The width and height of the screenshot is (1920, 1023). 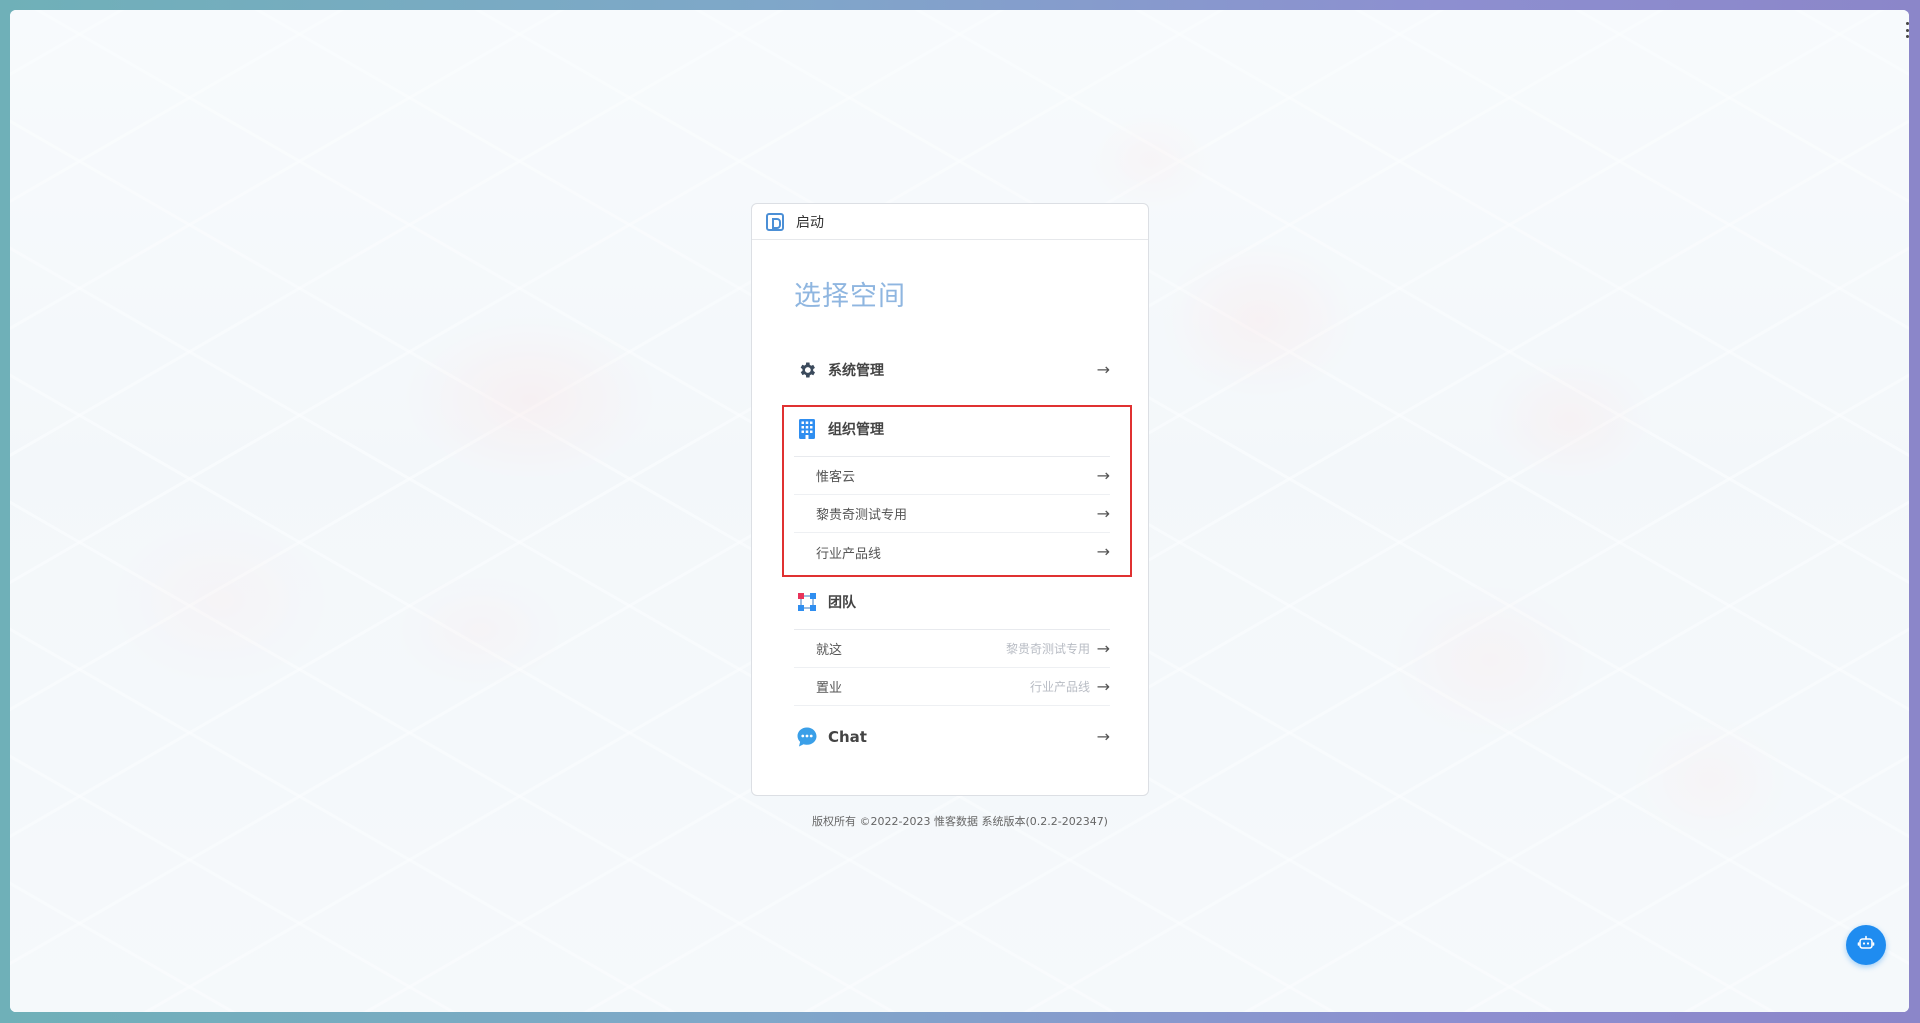 What do you see at coordinates (952, 687) in the screenshot?
I see `team-item: 置业 行业产品线 →` at bounding box center [952, 687].